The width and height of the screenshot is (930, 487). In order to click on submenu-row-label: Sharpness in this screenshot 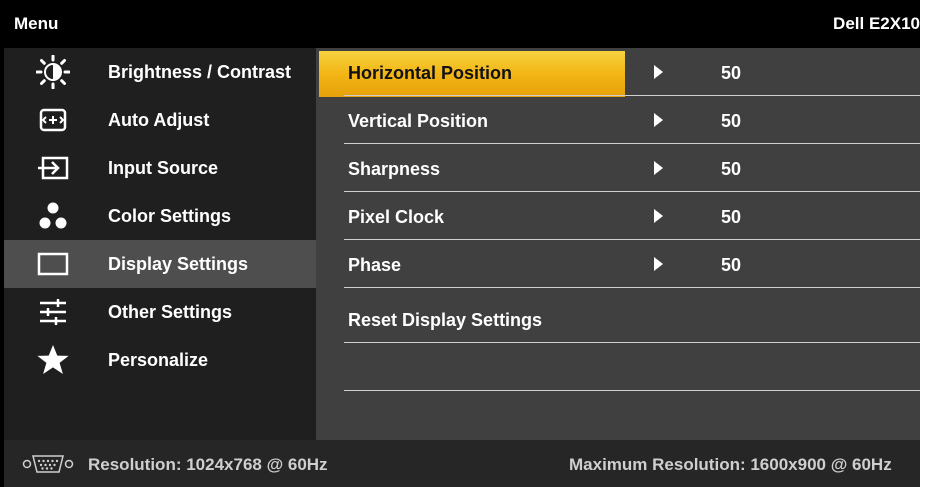, I will do `click(394, 169)`.